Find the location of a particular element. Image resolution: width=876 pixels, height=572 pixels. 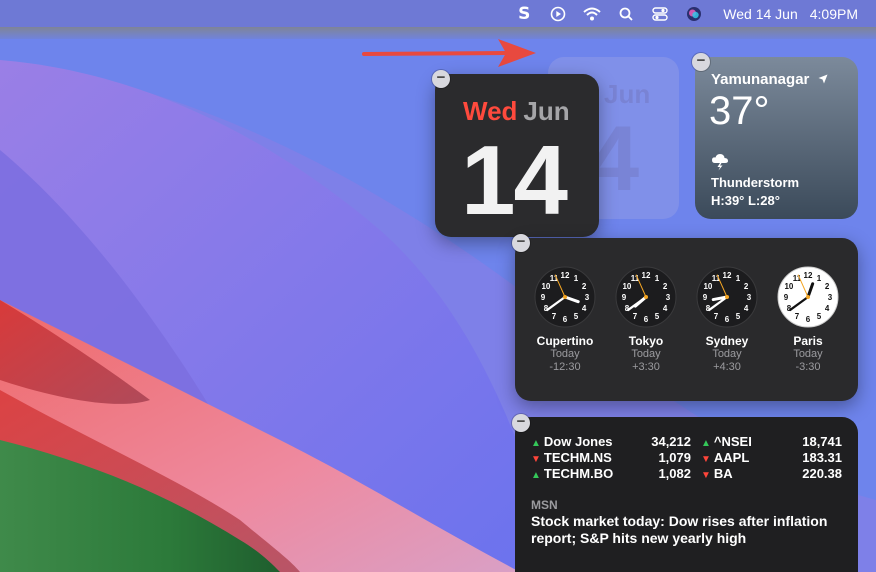

stock-symbol: BA is located at coordinates (723, 473).